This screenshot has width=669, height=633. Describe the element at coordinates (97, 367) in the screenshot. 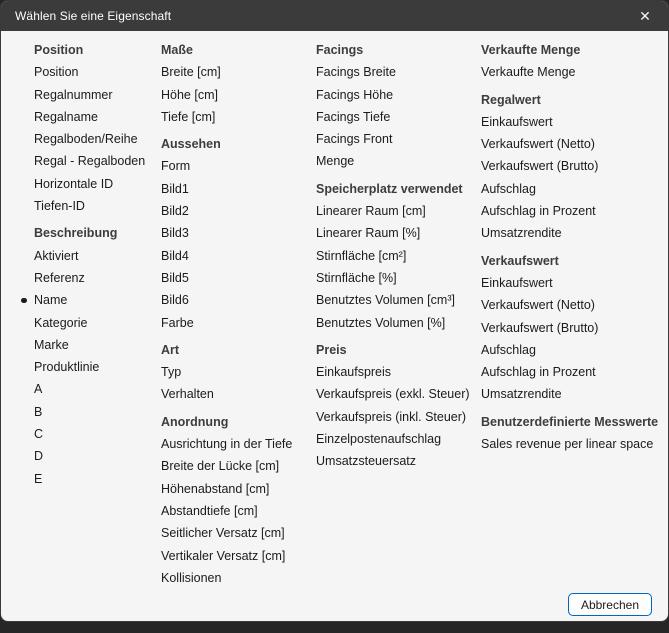

I see `property-item: Produktlinie` at that location.